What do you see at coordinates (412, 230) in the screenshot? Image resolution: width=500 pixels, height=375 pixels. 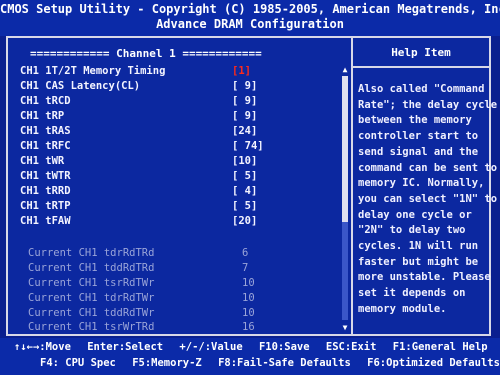 I see `help-line: "2N" to delay two` at bounding box center [412, 230].